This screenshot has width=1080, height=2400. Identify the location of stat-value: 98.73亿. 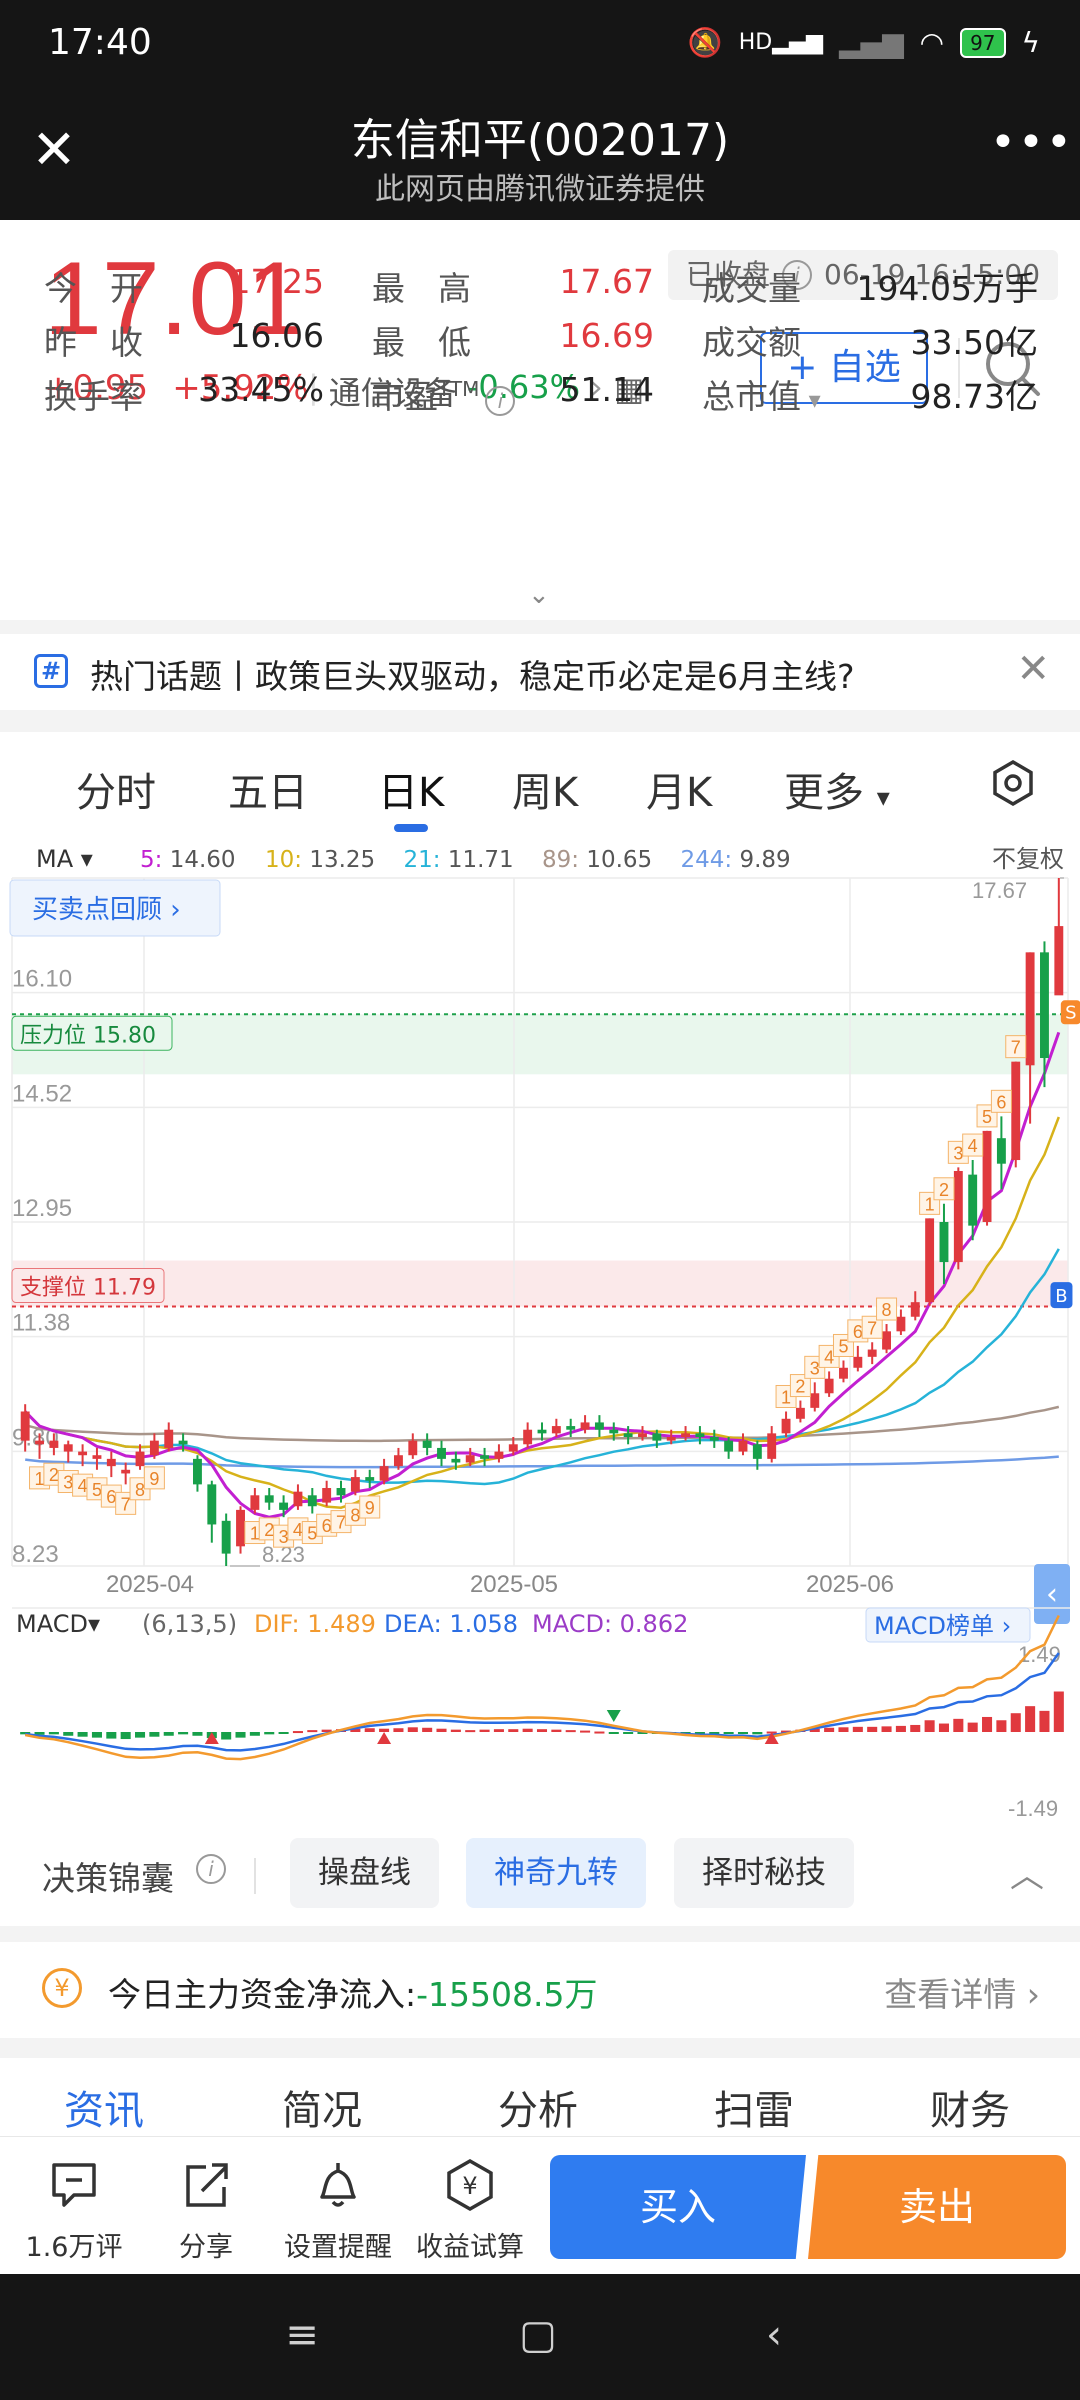
(974, 396).